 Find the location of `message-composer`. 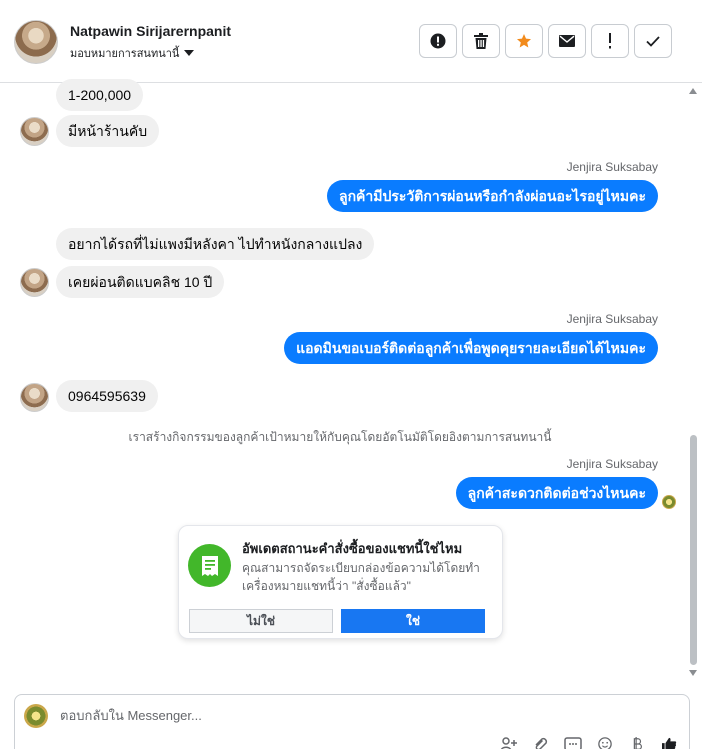

message-composer is located at coordinates (352, 721).